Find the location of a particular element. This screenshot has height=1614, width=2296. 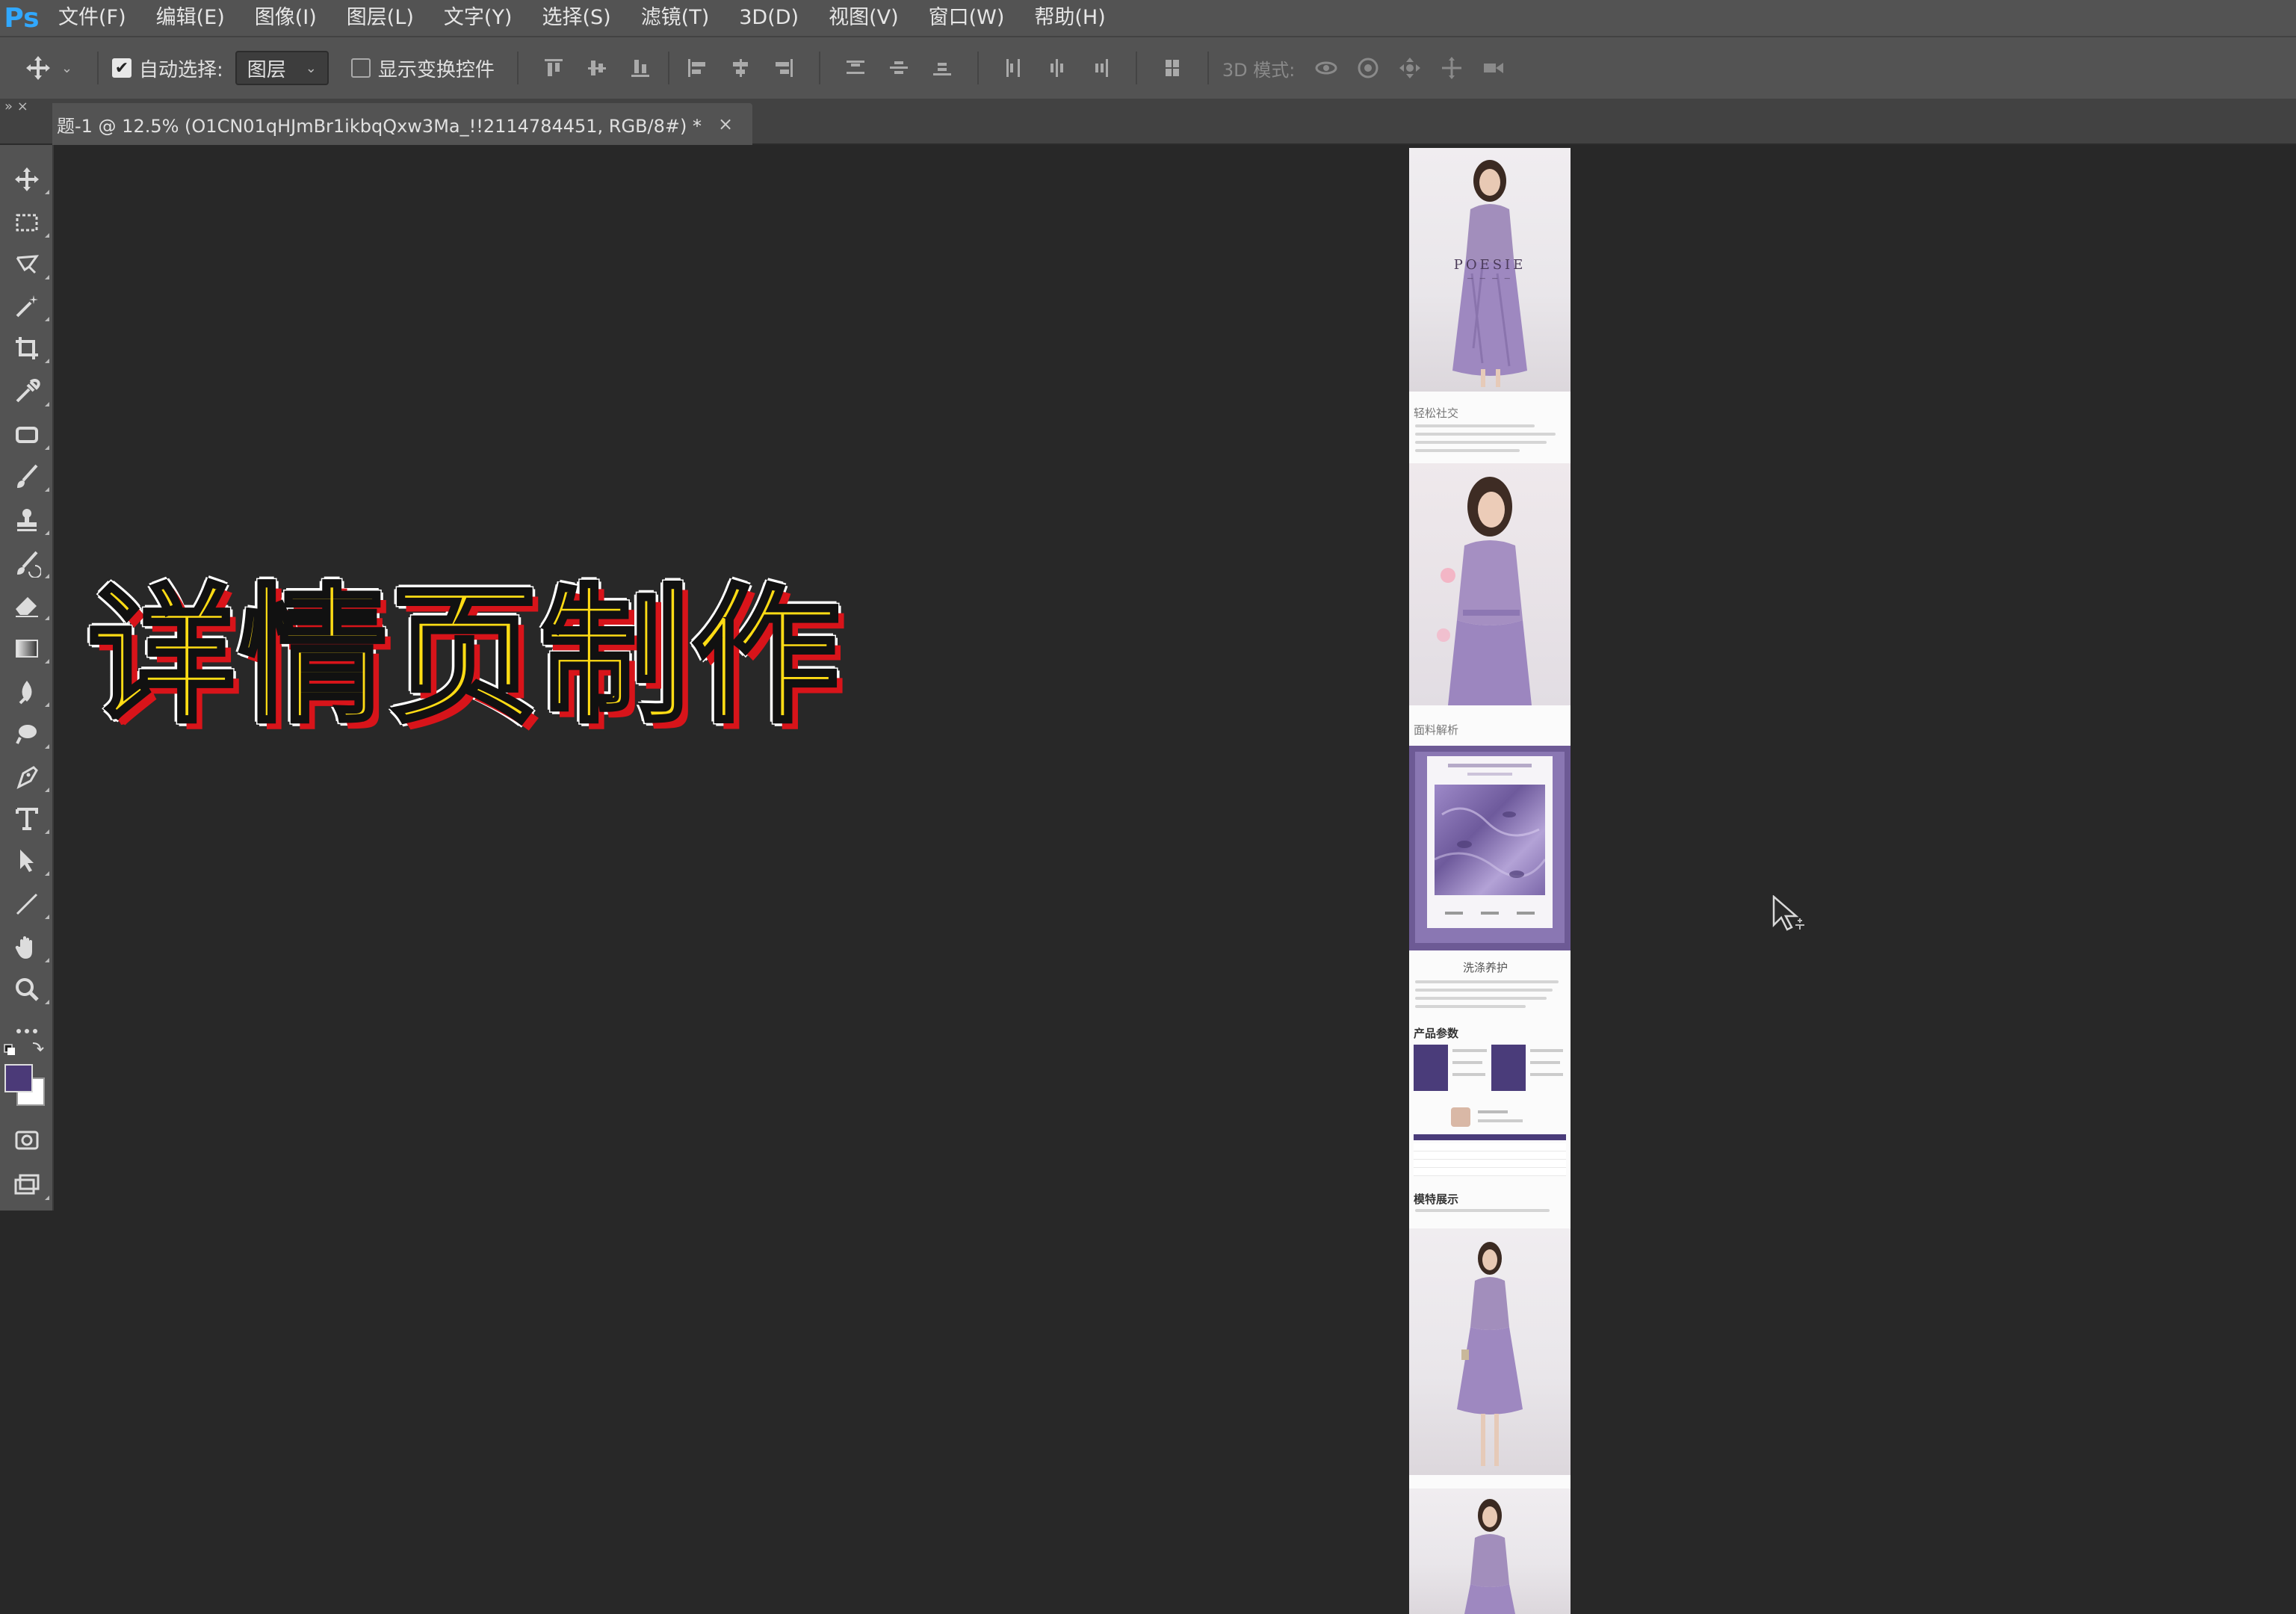

blur-tool-icon is located at coordinates (27, 692).